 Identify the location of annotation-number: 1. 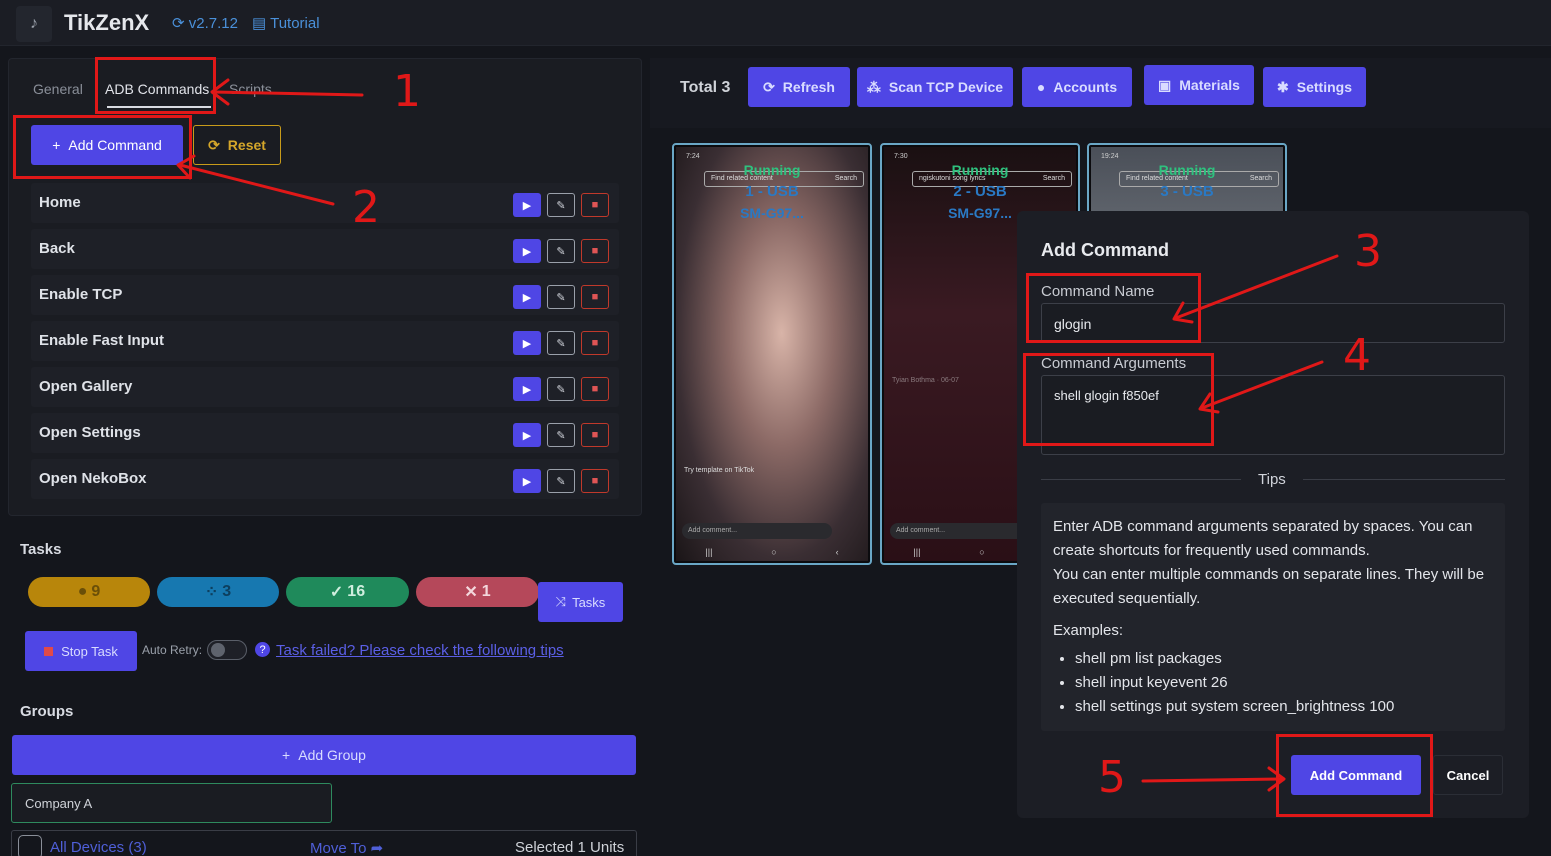
(407, 91).